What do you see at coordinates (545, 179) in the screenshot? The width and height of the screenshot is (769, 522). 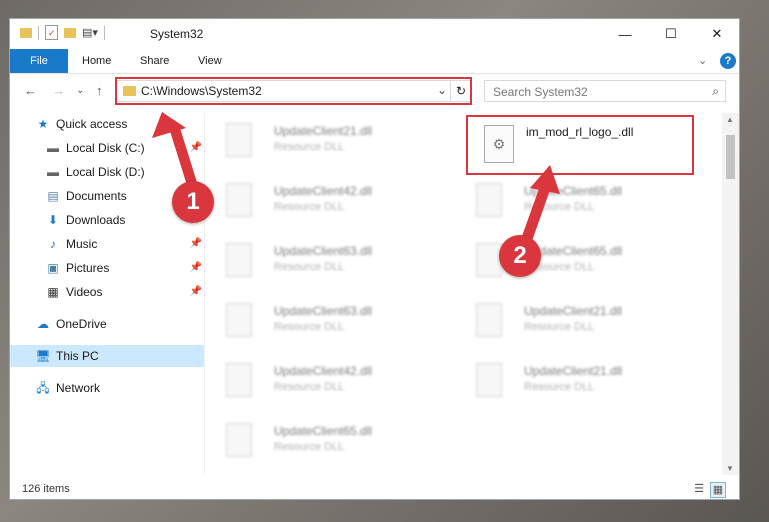 I see `arrow-2-head` at bounding box center [545, 179].